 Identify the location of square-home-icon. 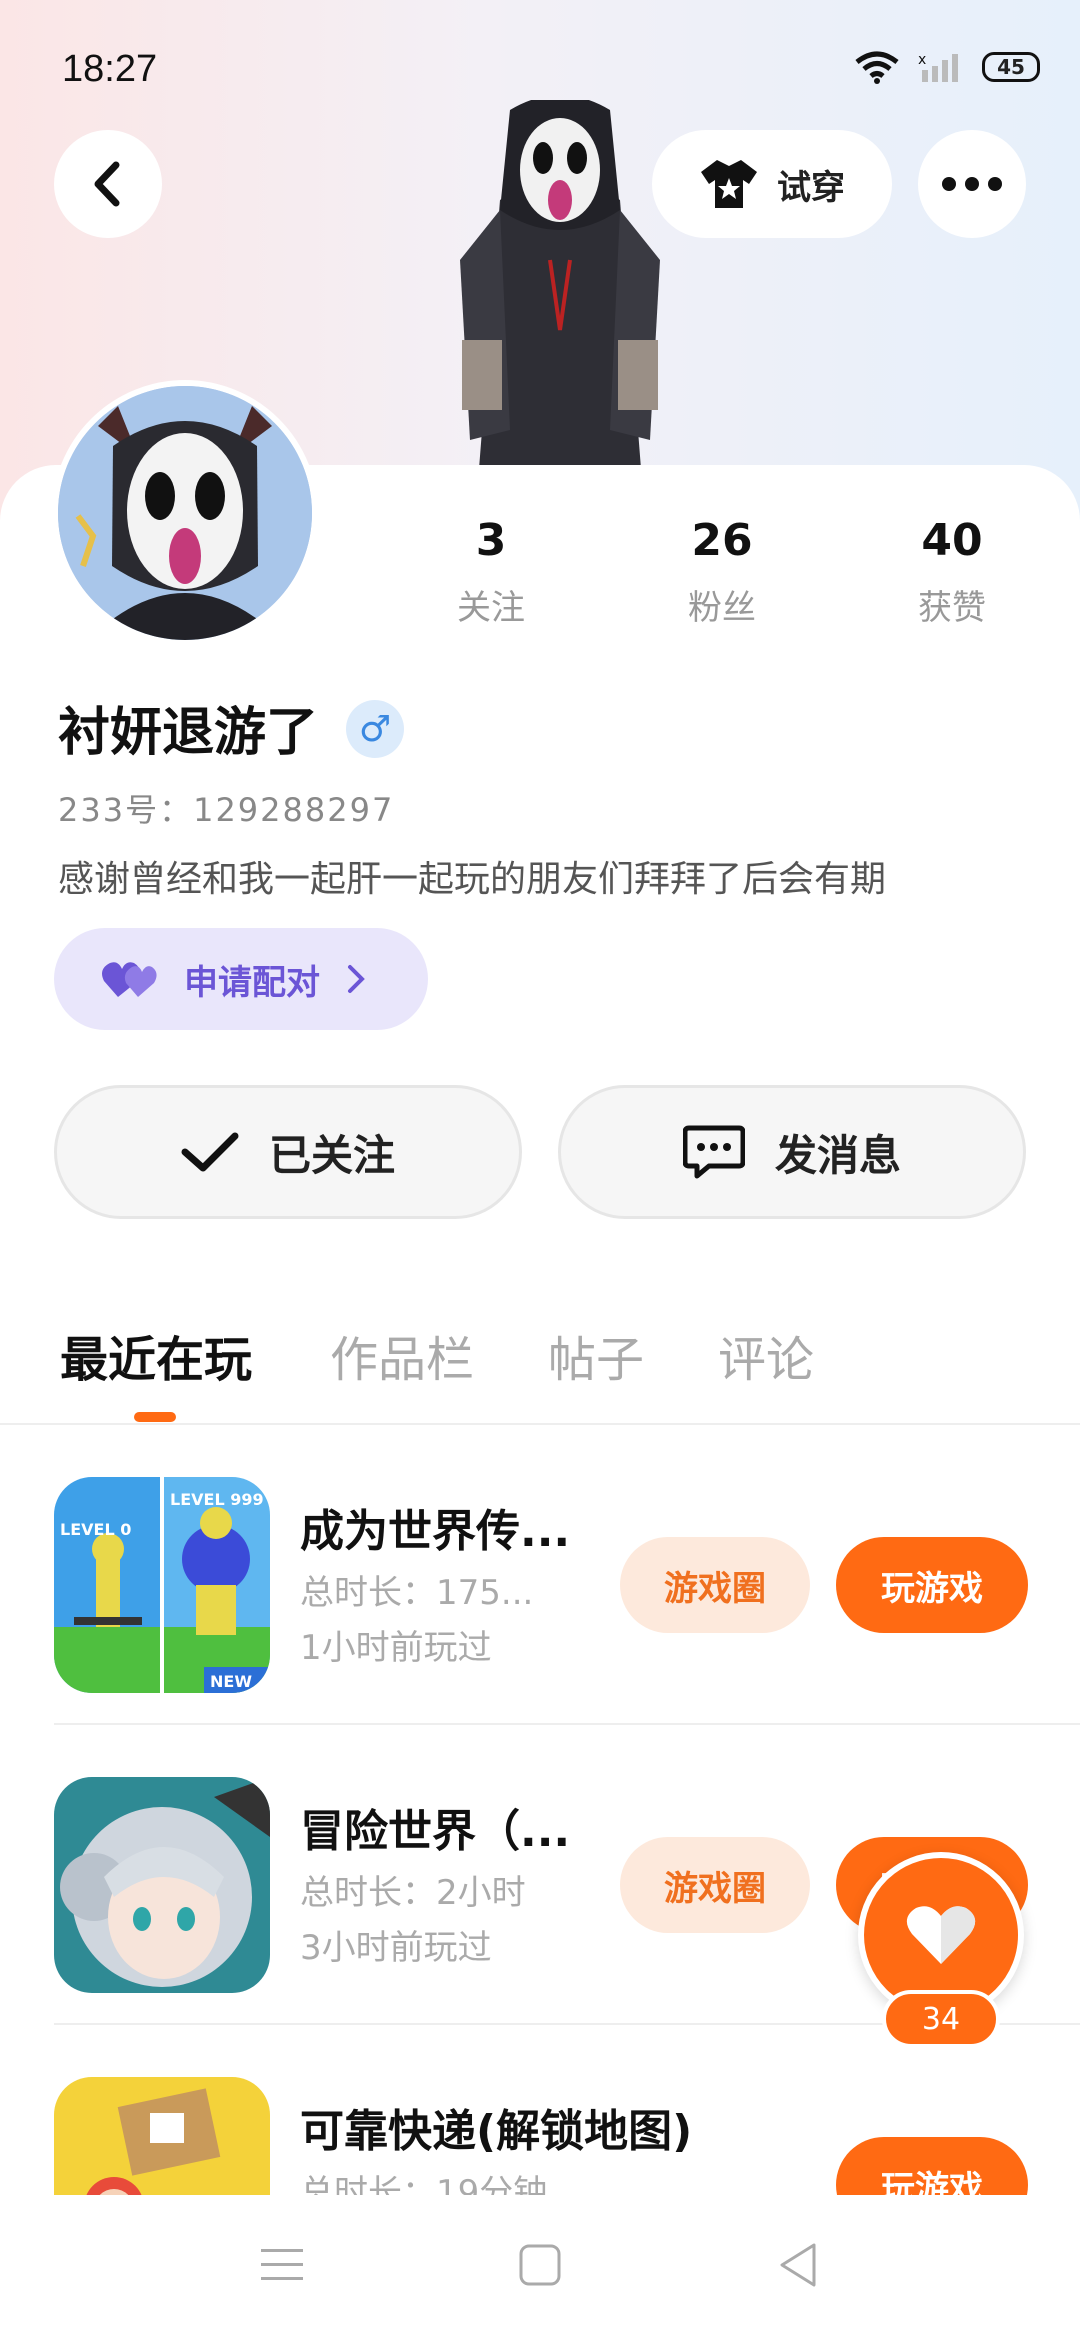
(540, 2265).